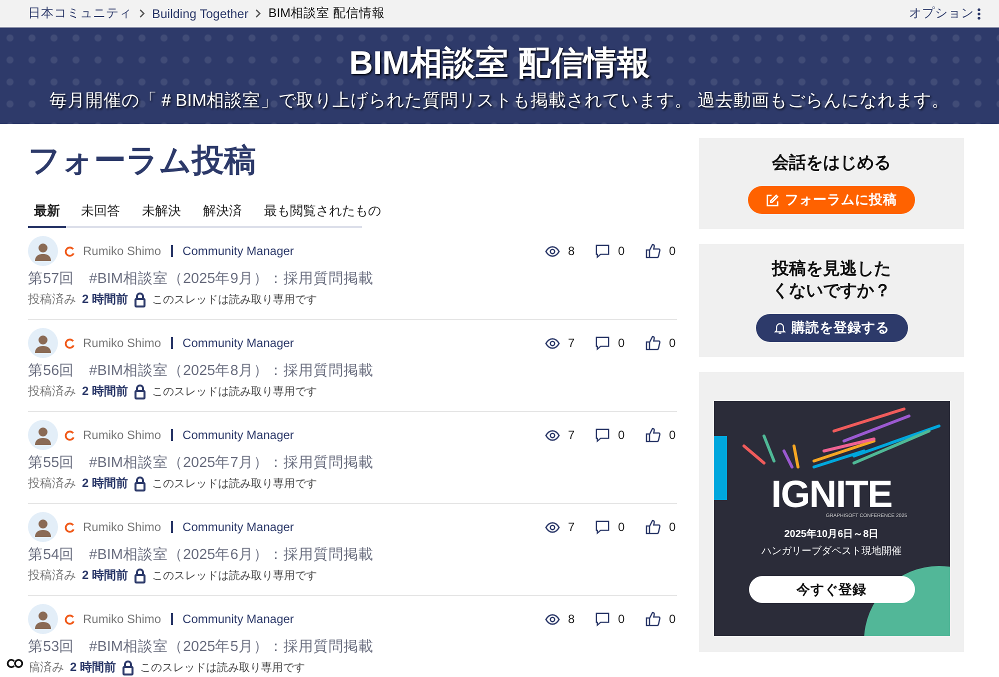  Describe the element at coordinates (780, 328) in the screenshot. I see `bell-icon` at that location.